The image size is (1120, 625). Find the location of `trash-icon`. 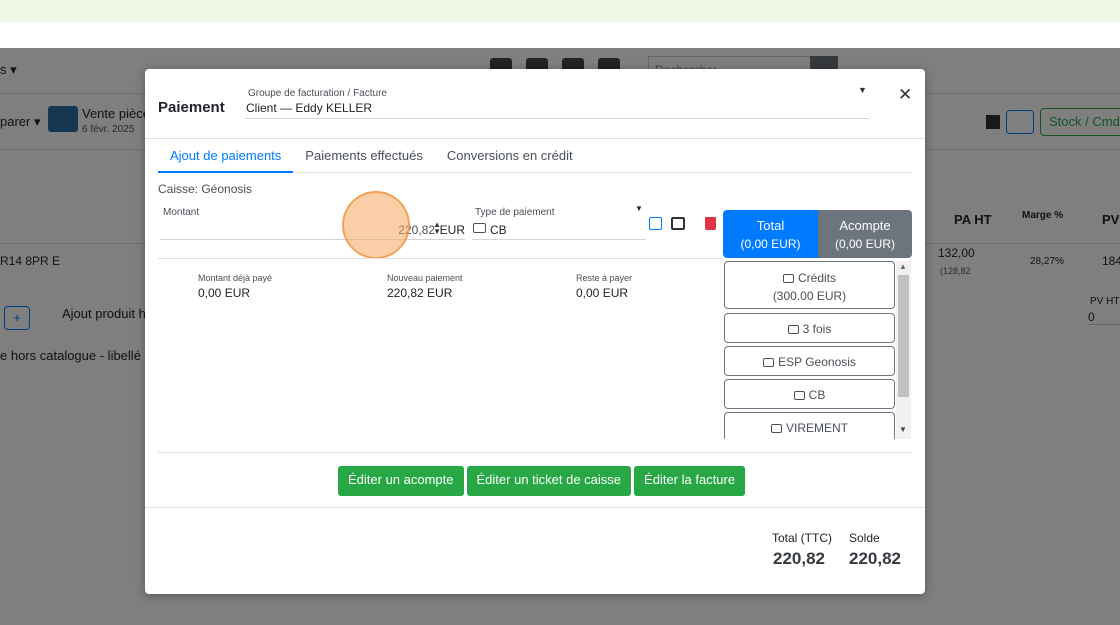

trash-icon is located at coordinates (710, 223).